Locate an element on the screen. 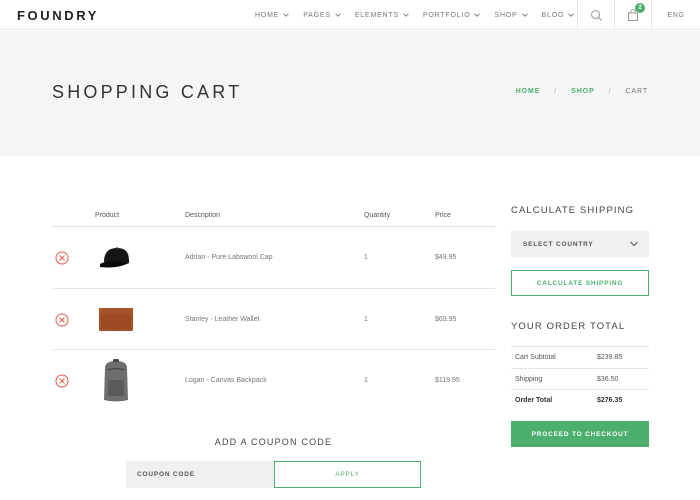  calculate-shipping-heading: CALCULATE SHIPPING is located at coordinates (573, 210).